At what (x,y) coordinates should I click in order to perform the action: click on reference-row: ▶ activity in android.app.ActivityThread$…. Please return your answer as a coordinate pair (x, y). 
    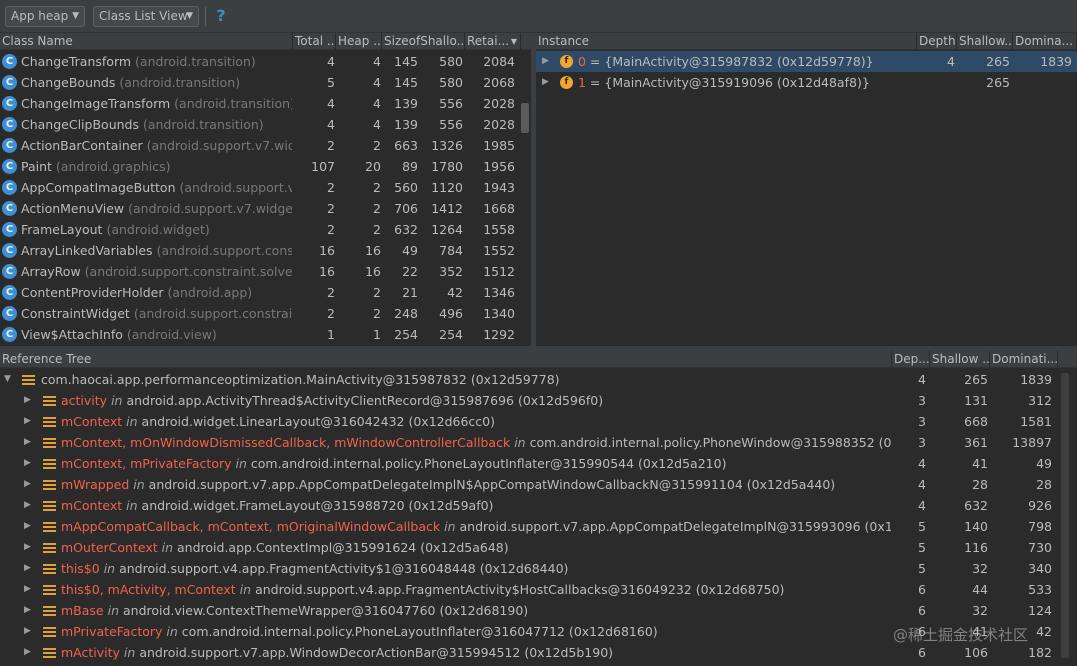
    Looking at the image, I should click on (538, 400).